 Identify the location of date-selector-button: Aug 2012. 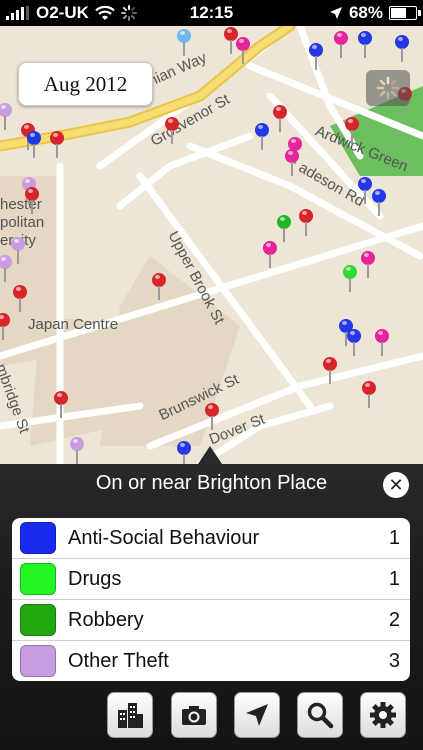
(85, 84).